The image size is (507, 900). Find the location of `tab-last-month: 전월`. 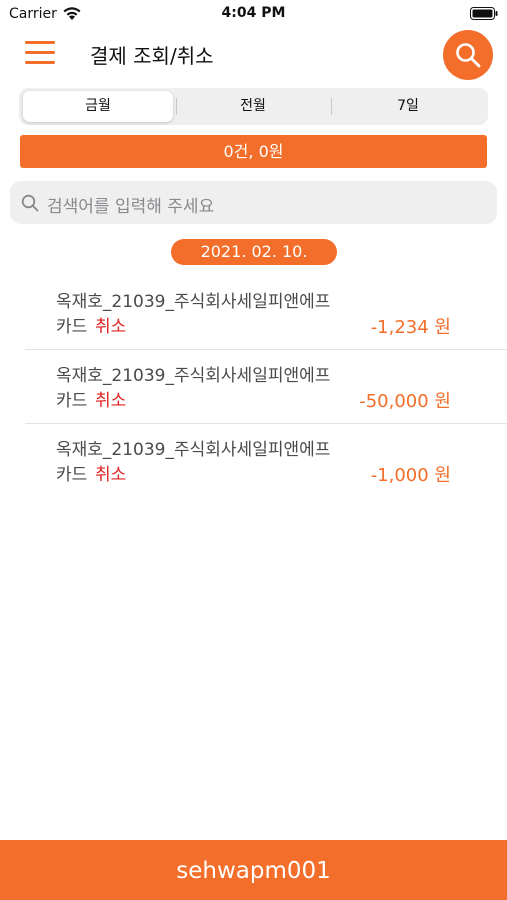

tab-last-month: 전월 is located at coordinates (253, 106).